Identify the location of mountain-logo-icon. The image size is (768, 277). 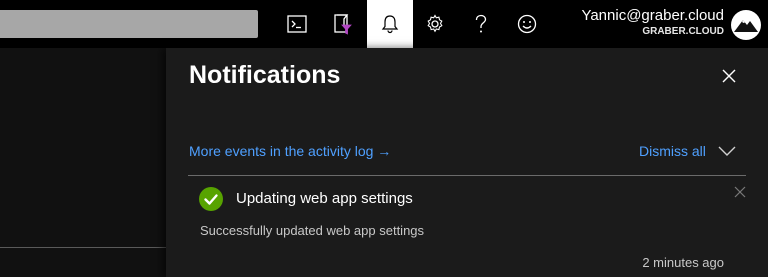
(746, 26).